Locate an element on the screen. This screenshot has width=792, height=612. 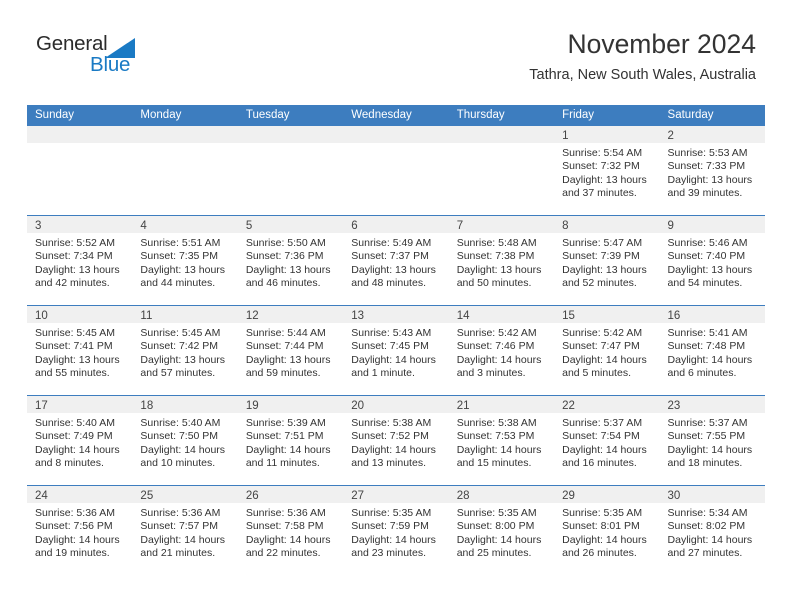
sunset-line: Sunset: 7:40 PM is located at coordinates (706, 256).